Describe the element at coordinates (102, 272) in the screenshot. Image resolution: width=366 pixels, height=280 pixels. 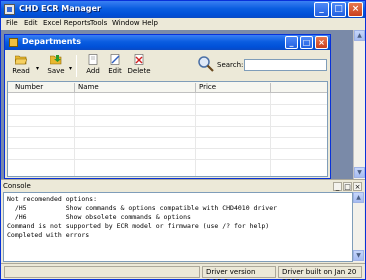
I see `status-panel-empty` at that location.